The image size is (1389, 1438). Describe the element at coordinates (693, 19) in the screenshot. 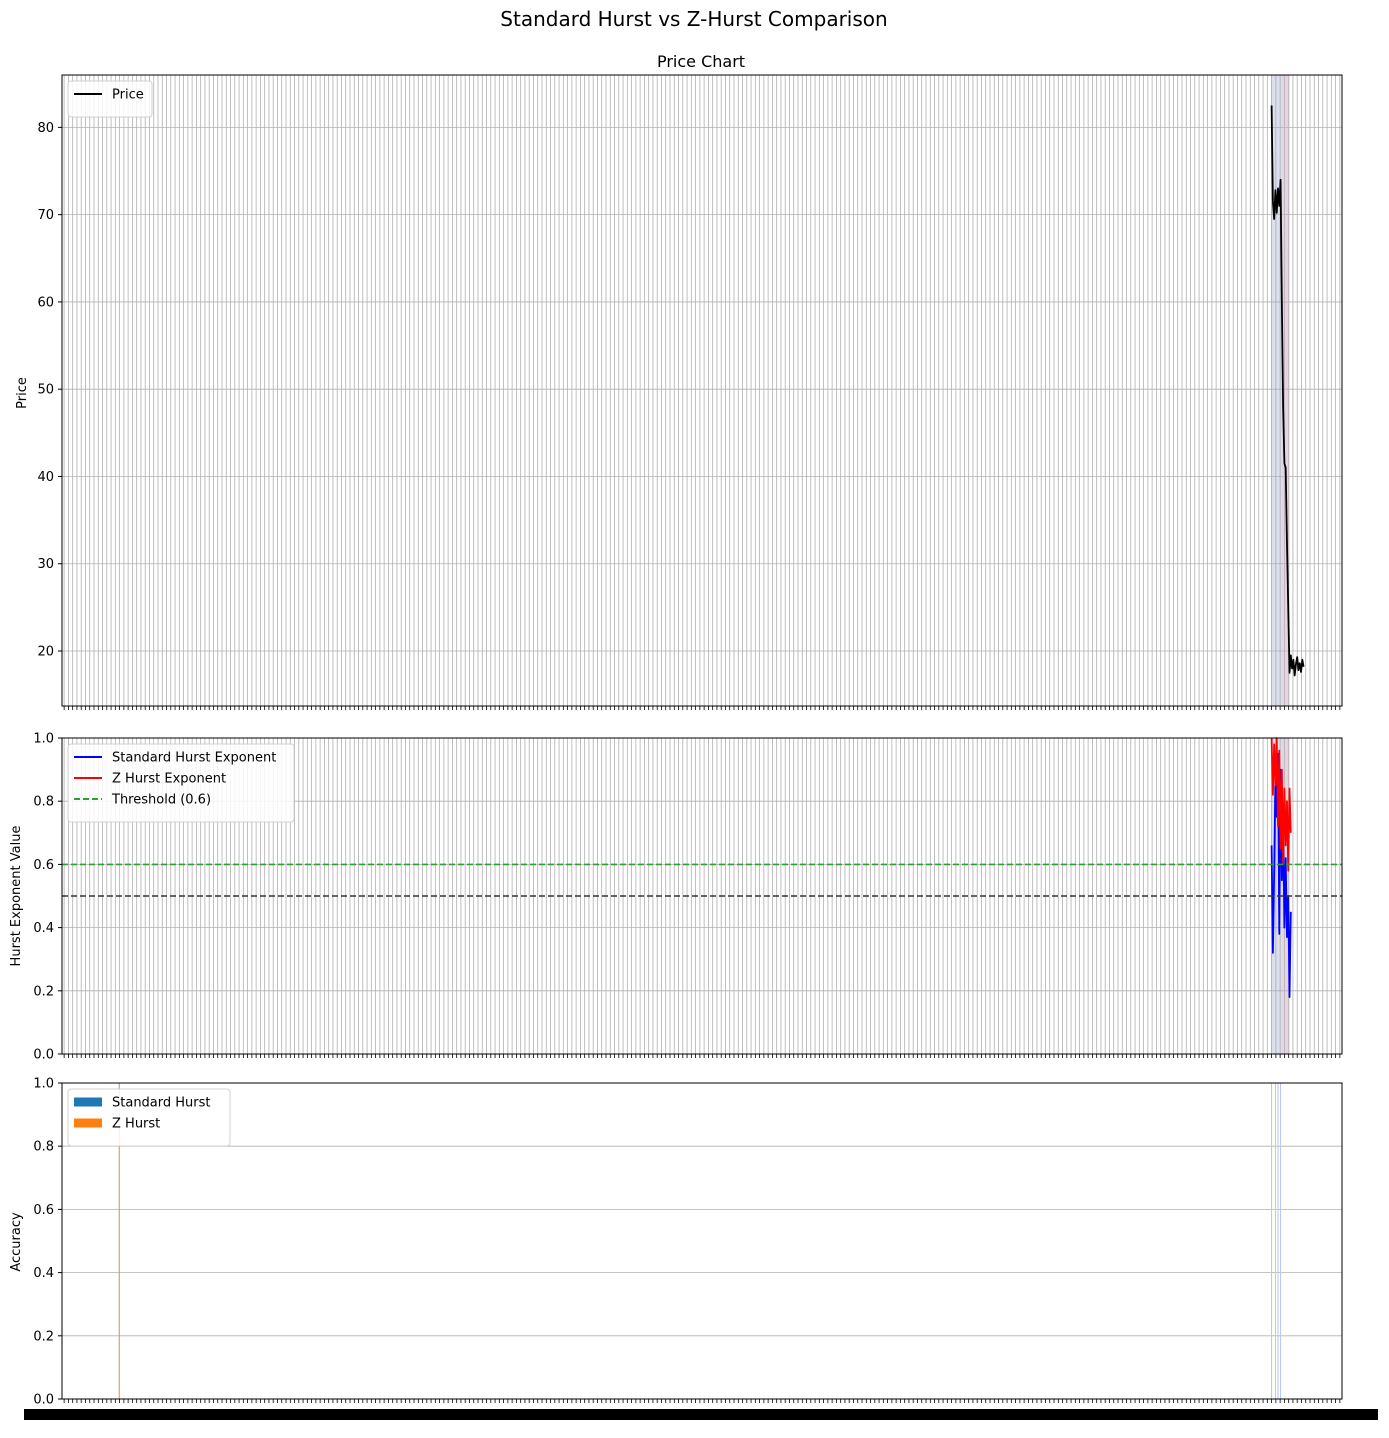

I see `figure-title: Standard Hurst vs Z-Hurst Comparison` at that location.